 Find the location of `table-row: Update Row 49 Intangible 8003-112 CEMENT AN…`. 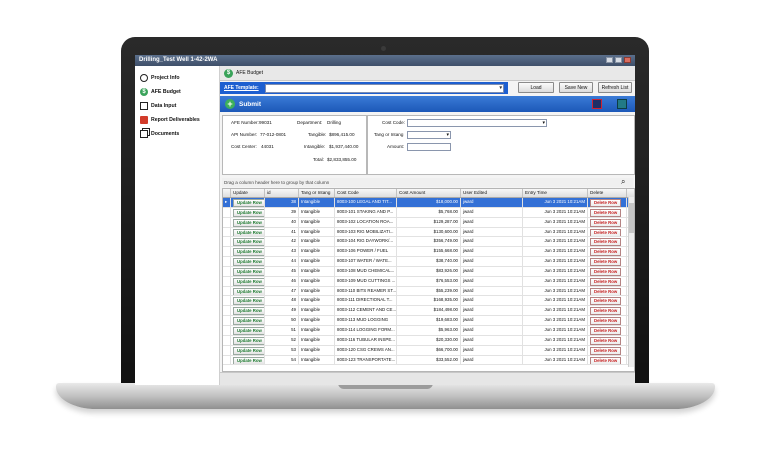

table-row: Update Row 49 Intangible 8003-112 CEMENT AN… is located at coordinates (428, 311).